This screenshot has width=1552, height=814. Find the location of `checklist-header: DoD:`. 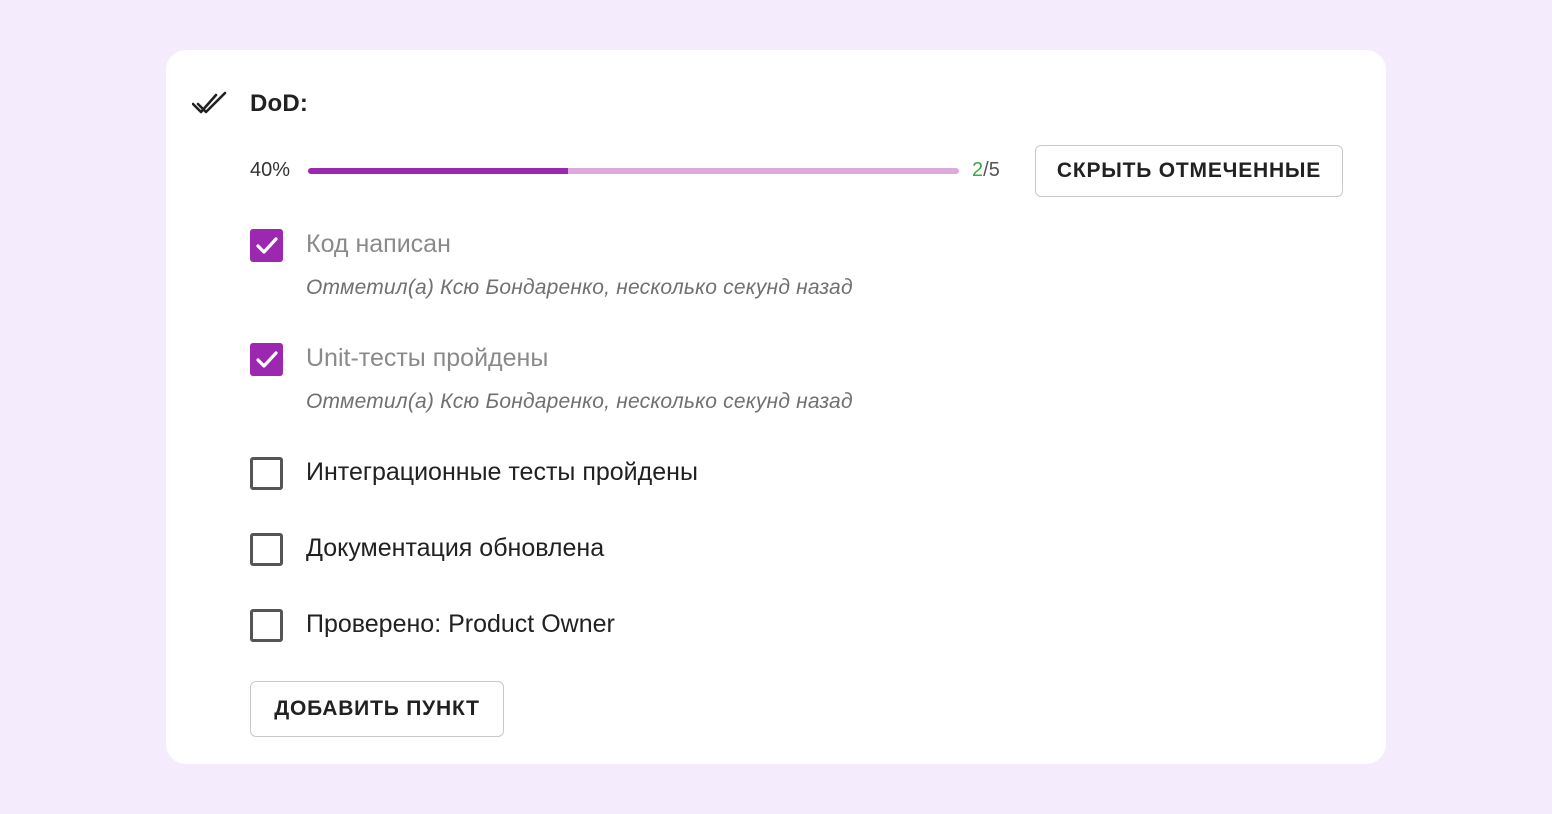

checklist-header: DoD: is located at coordinates (250, 104).